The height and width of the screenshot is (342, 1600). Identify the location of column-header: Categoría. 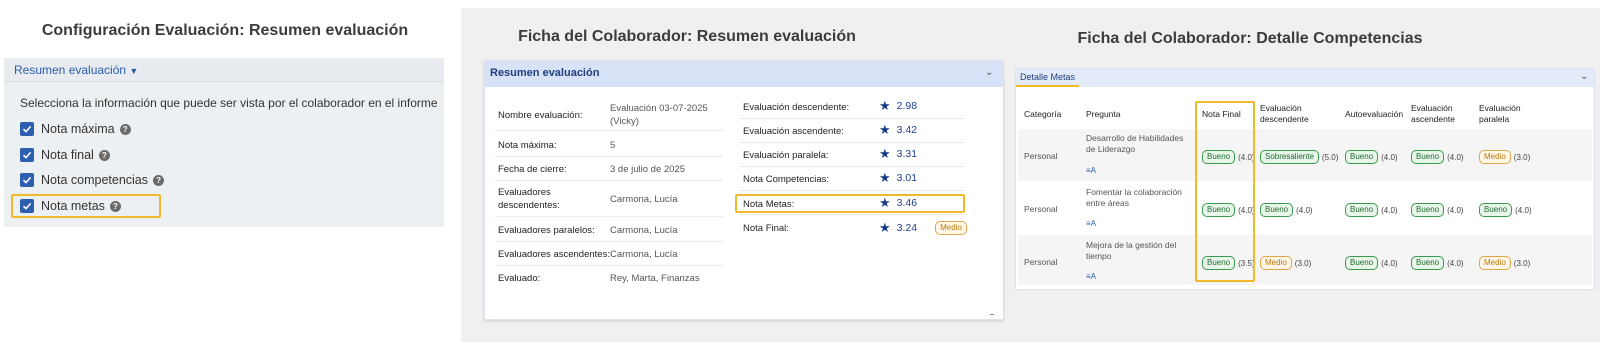
(1043, 114).